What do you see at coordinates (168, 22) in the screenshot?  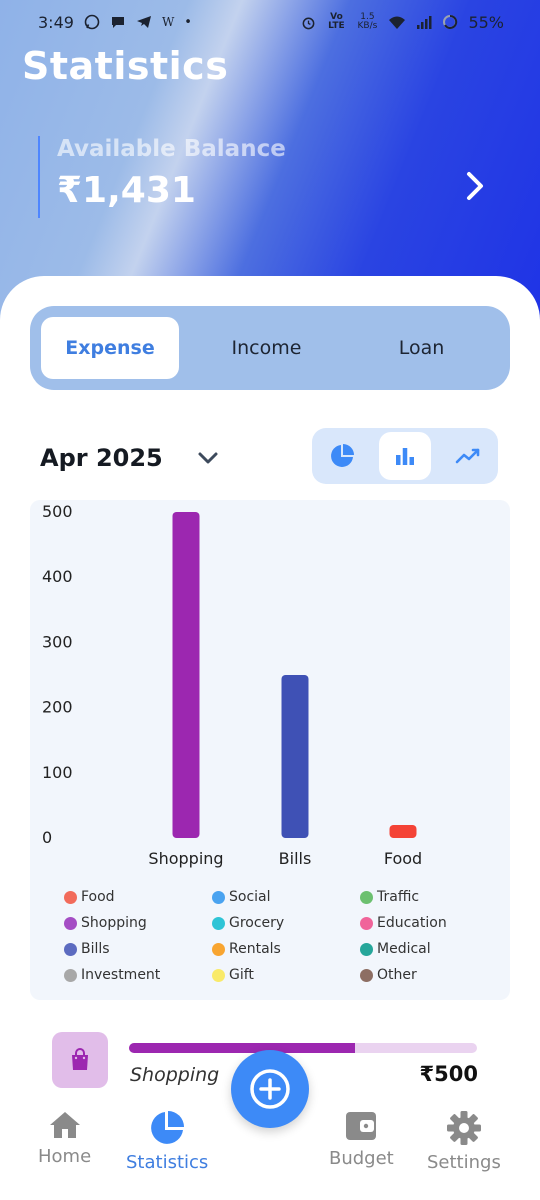 I see `wikipedia-icon: W` at bounding box center [168, 22].